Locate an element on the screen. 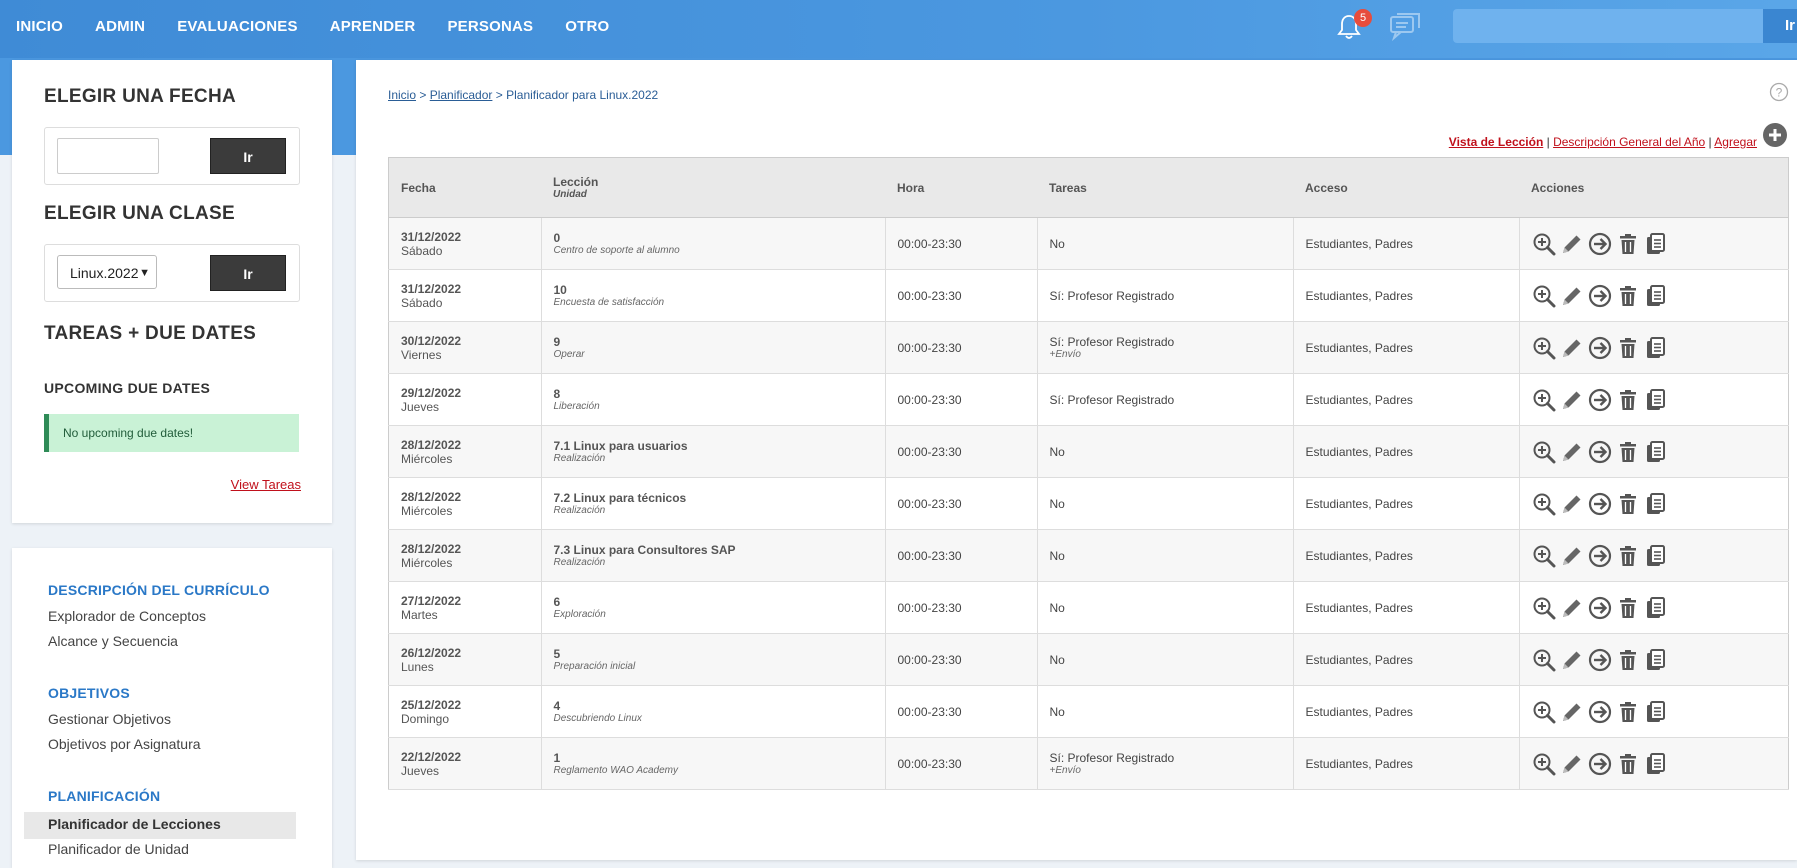 The image size is (1797, 868). date-go-button: Ir is located at coordinates (248, 156).